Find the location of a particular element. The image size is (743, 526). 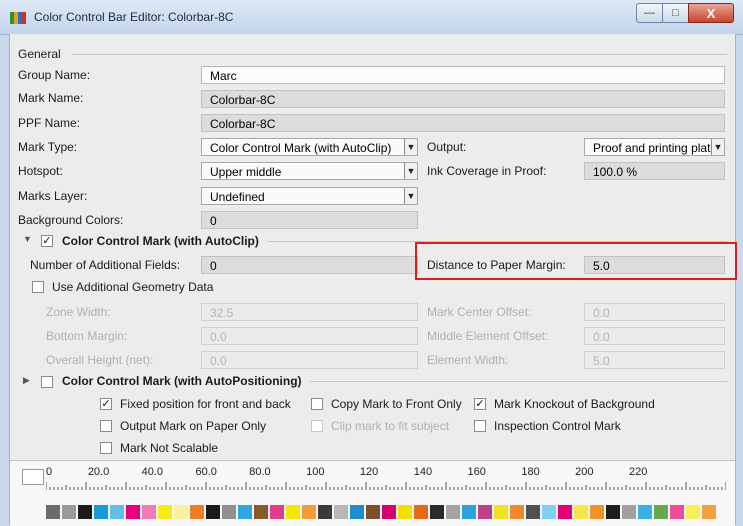

clip-to-subject-checkbox is located at coordinates (317, 426).